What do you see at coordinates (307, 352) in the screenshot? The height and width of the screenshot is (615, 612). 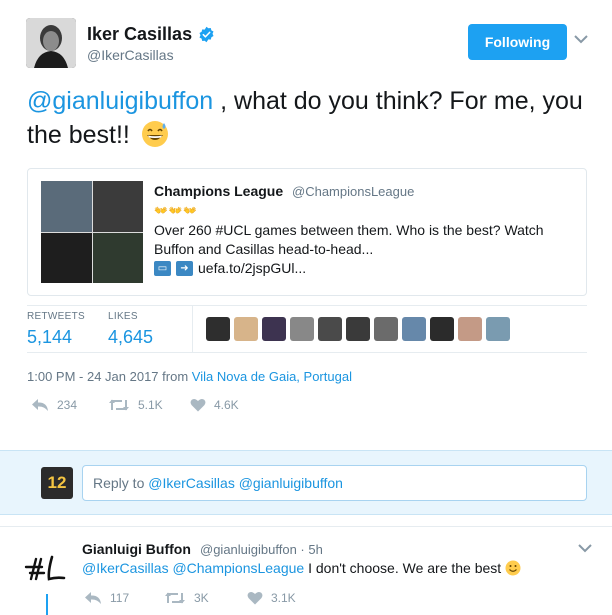 I see `stats-divider-bottom` at bounding box center [307, 352].